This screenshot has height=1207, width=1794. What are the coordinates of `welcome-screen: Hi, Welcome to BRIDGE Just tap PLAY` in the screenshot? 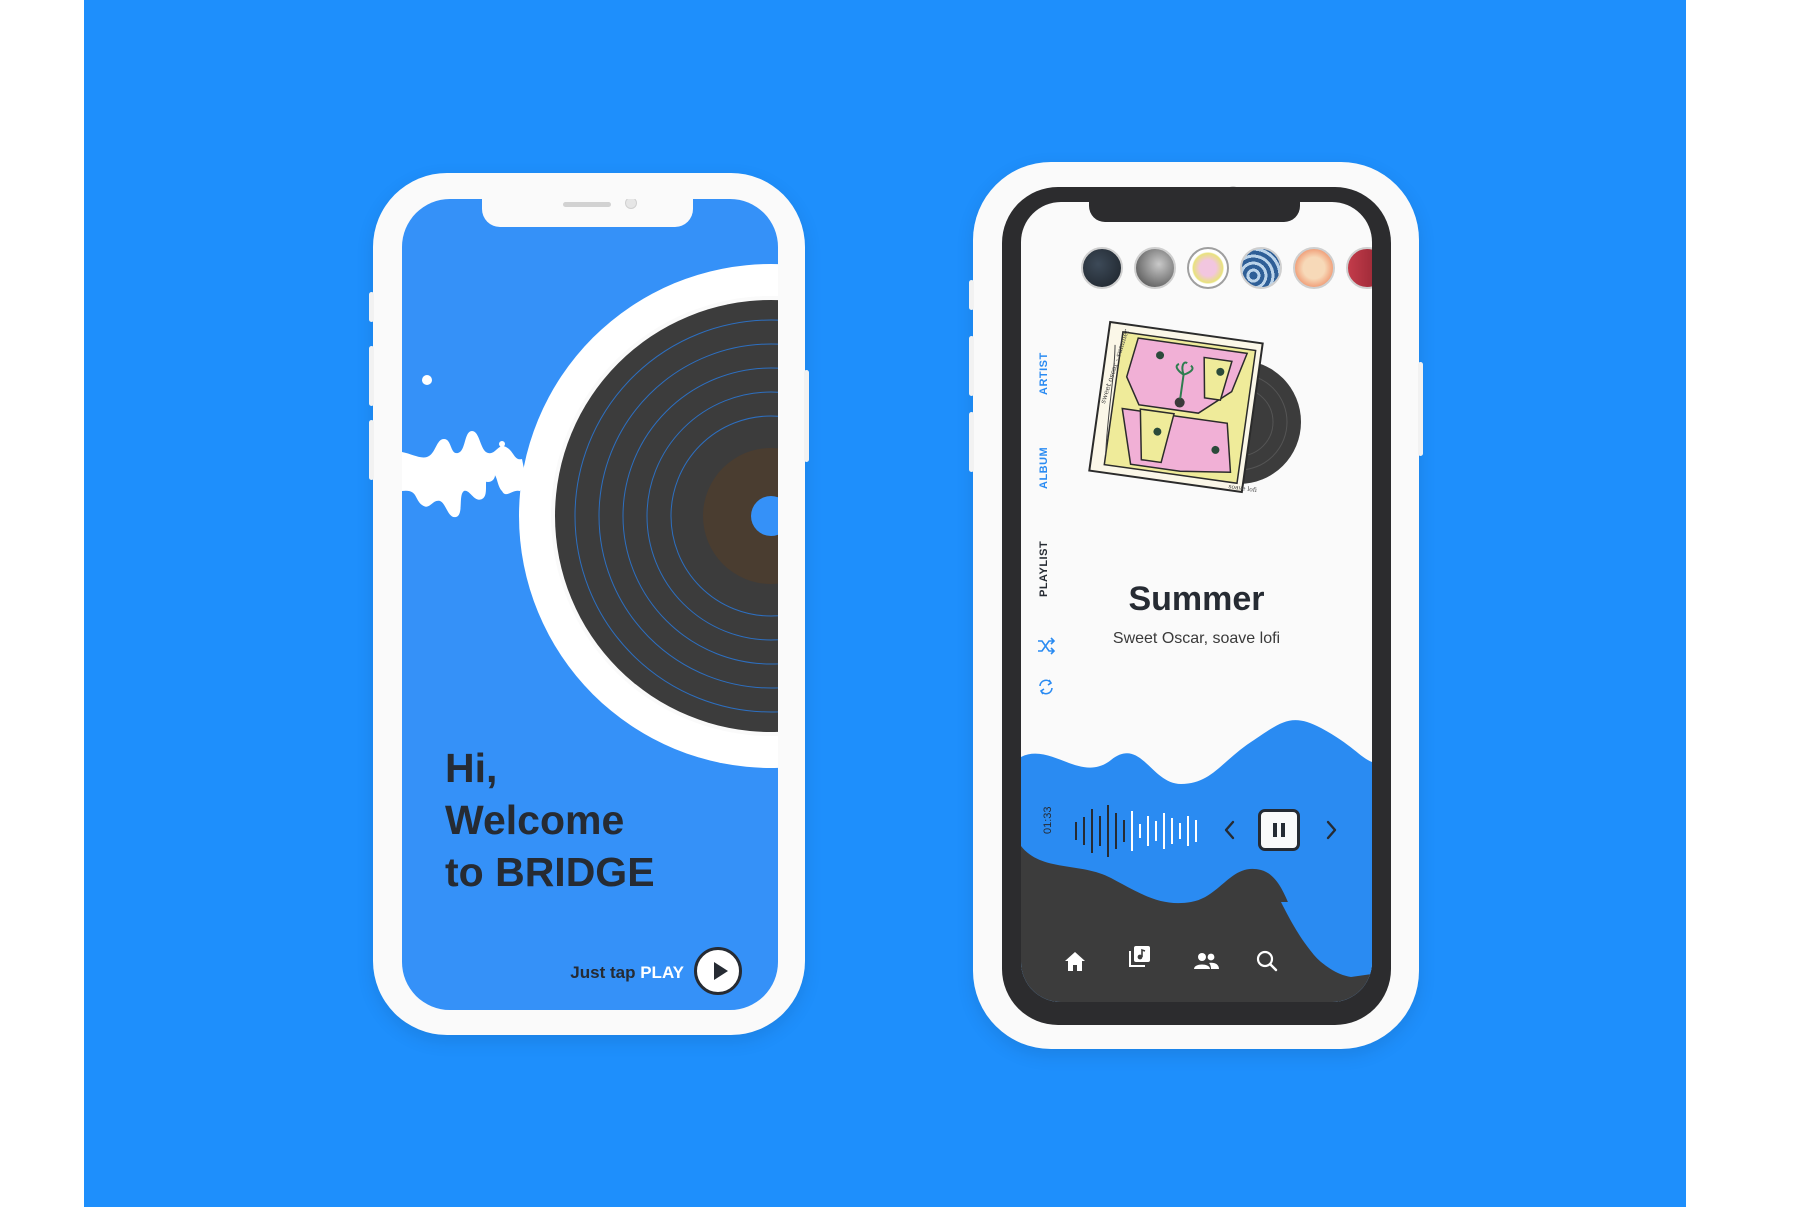 It's located at (590, 604).